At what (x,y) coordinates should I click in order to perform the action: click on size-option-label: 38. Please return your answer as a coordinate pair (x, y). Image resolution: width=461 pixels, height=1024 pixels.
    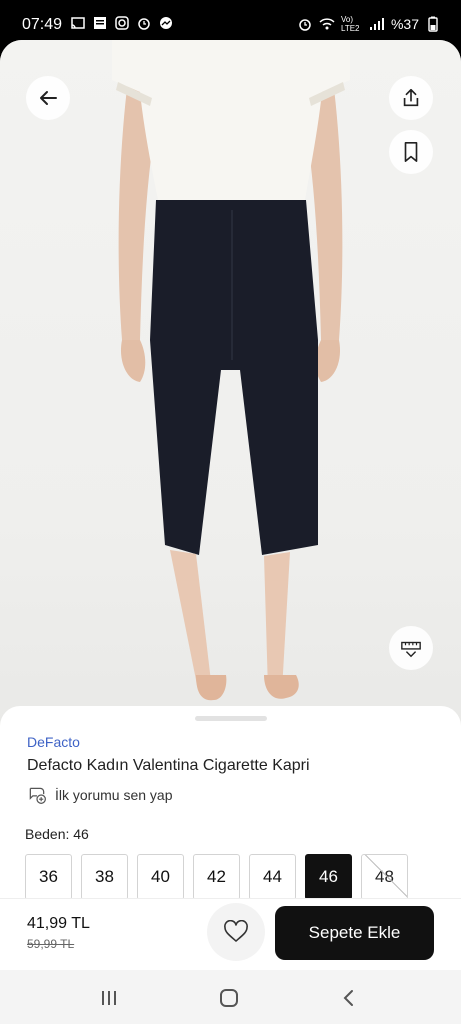
    Looking at the image, I should click on (104, 876).